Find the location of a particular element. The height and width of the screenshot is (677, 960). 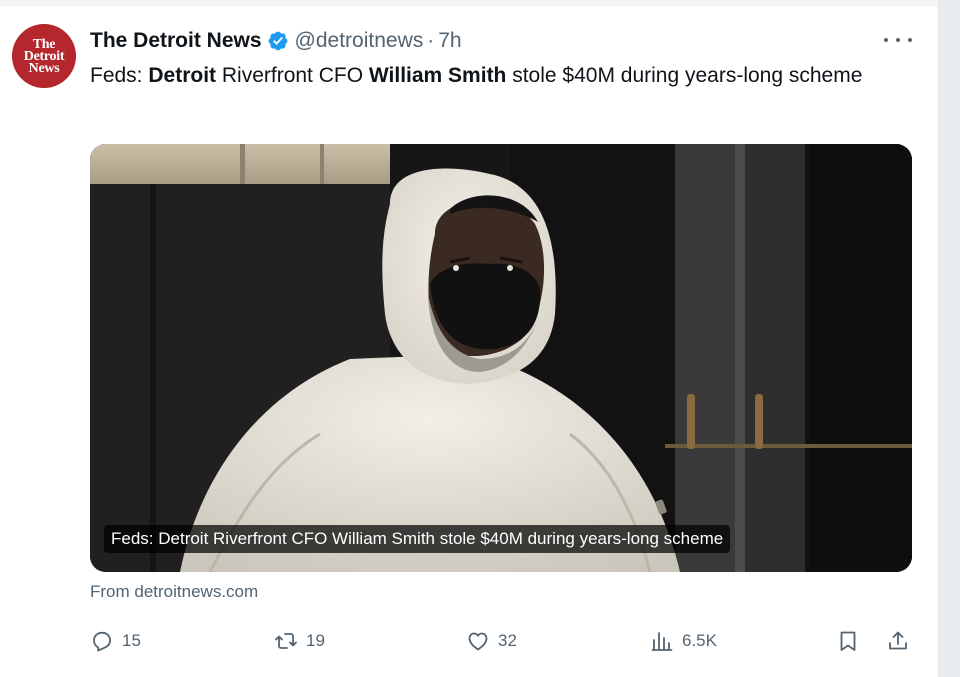

views-icon is located at coordinates (662, 641).